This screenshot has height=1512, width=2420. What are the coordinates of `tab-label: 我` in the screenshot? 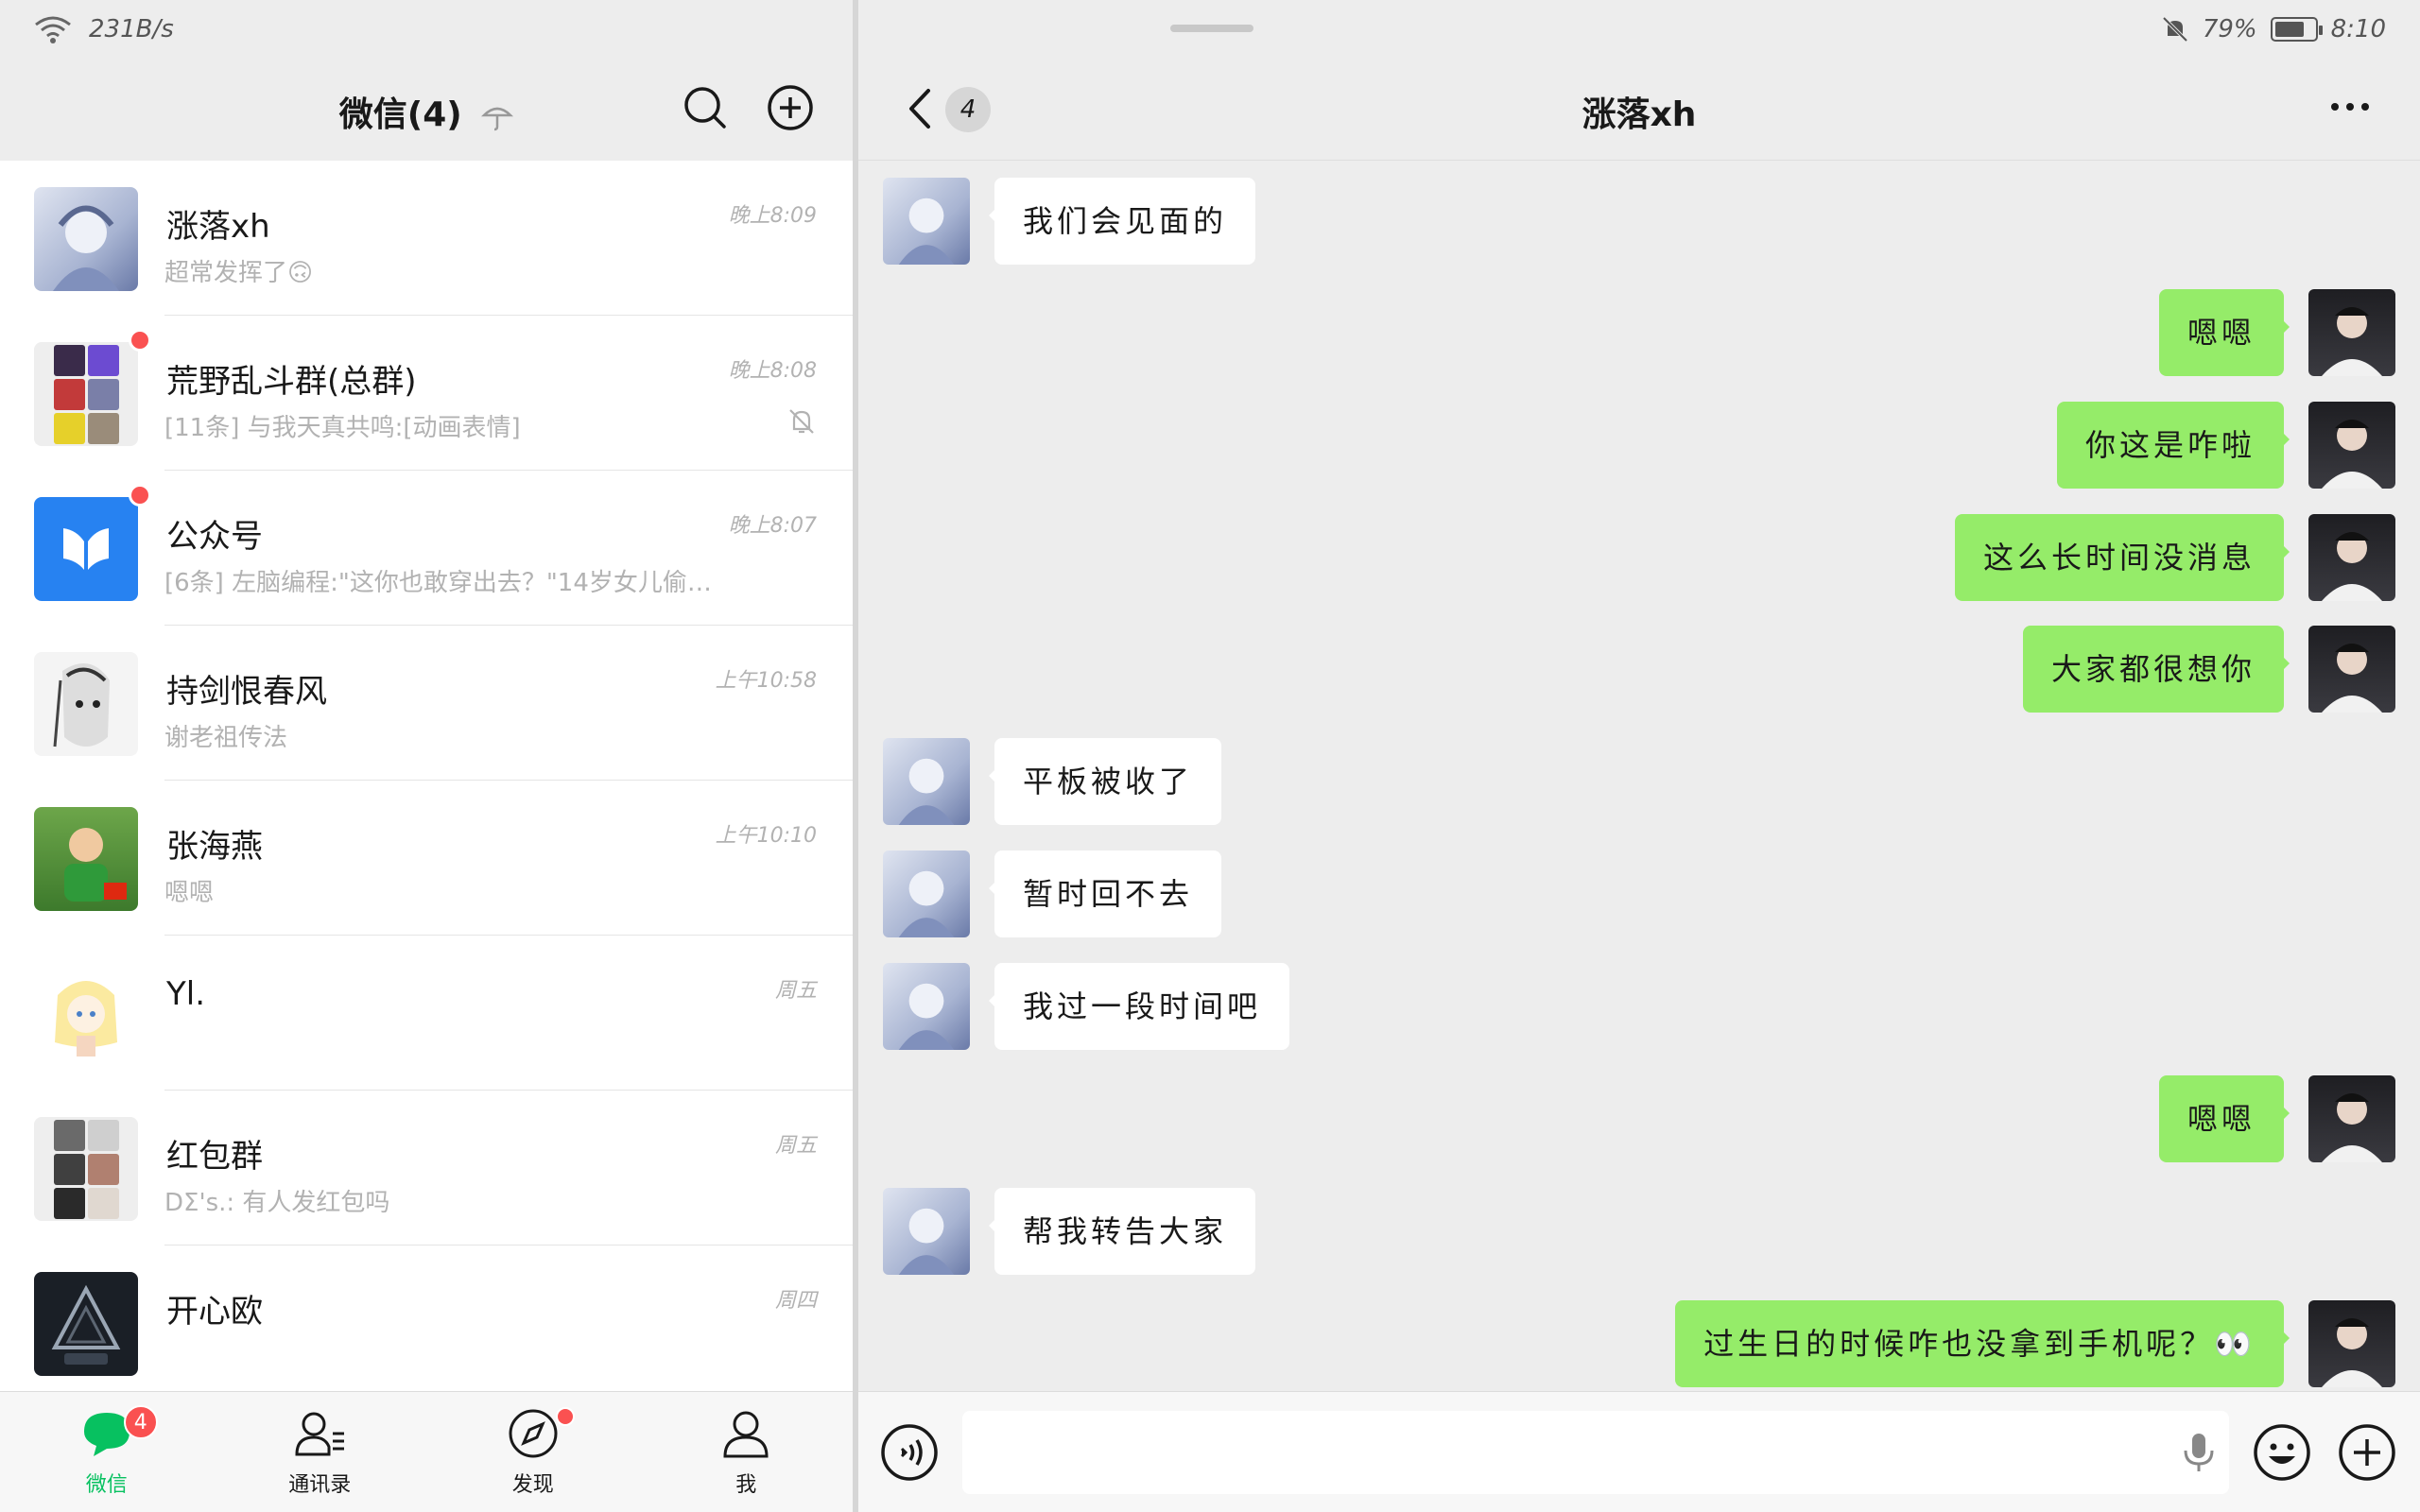 It's located at (746, 1485).